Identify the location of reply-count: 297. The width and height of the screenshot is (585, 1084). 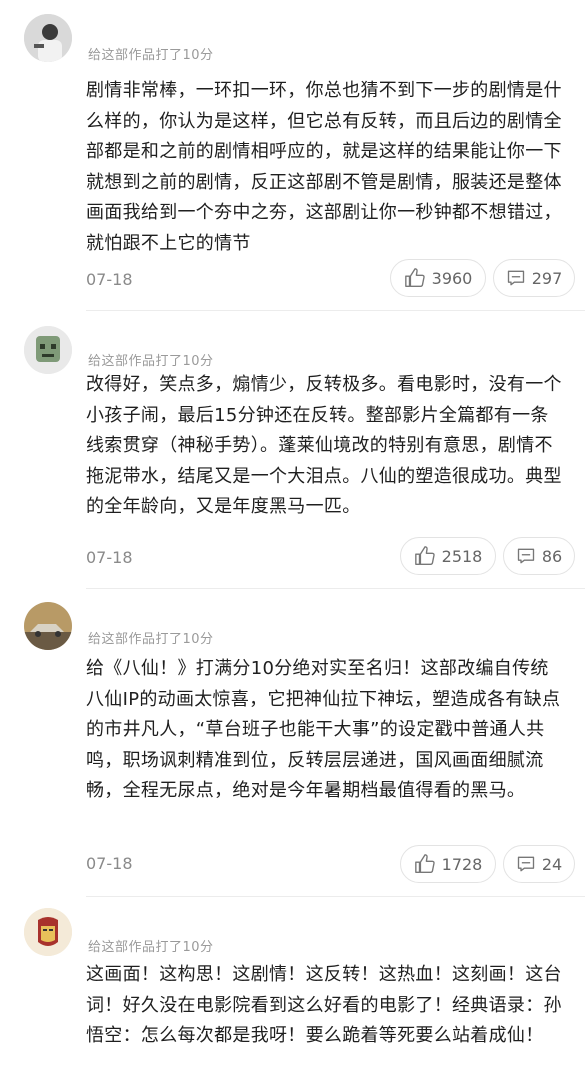
(547, 278).